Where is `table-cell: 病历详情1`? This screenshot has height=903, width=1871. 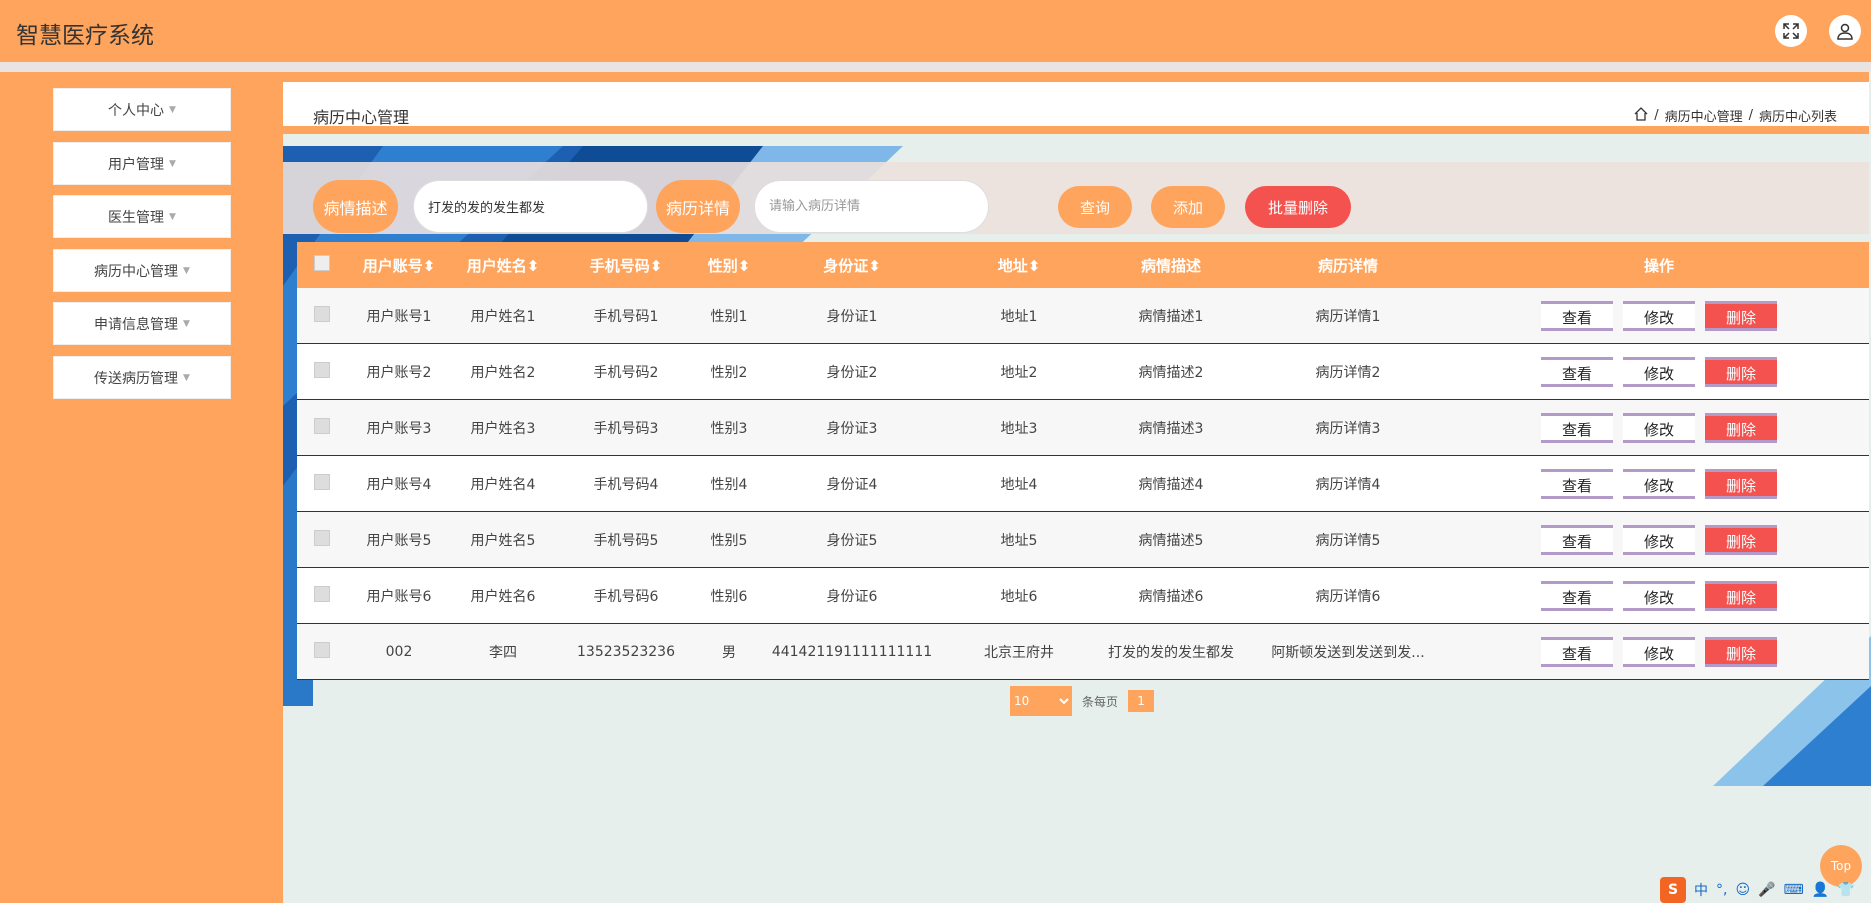
table-cell: 病历详情1 is located at coordinates (1348, 316).